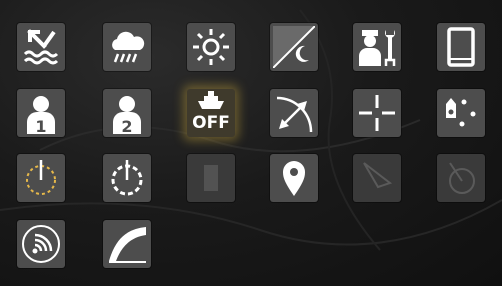  What do you see at coordinates (40, 125) in the screenshot?
I see `user-number: 1` at bounding box center [40, 125].